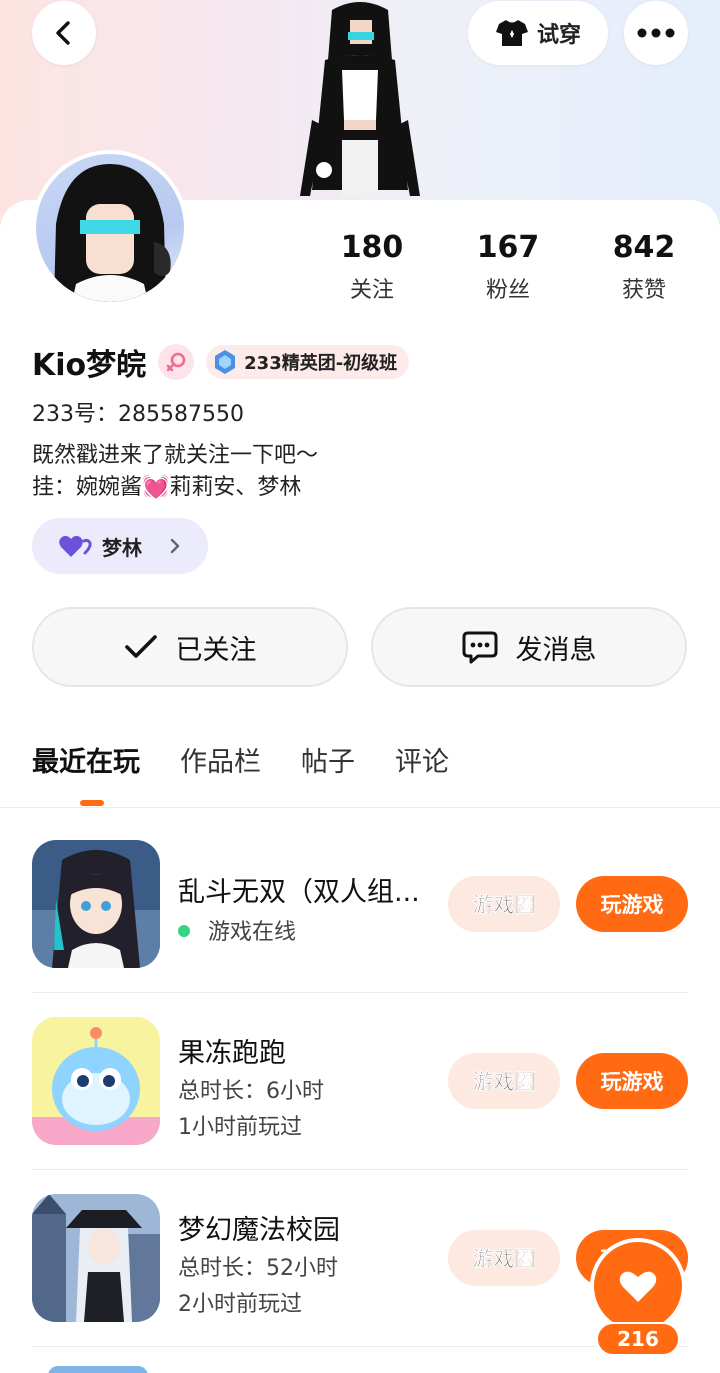 The image size is (720, 1373). Describe the element at coordinates (89, 365) in the screenshot. I see `profile-name: Kio梦皖` at that location.